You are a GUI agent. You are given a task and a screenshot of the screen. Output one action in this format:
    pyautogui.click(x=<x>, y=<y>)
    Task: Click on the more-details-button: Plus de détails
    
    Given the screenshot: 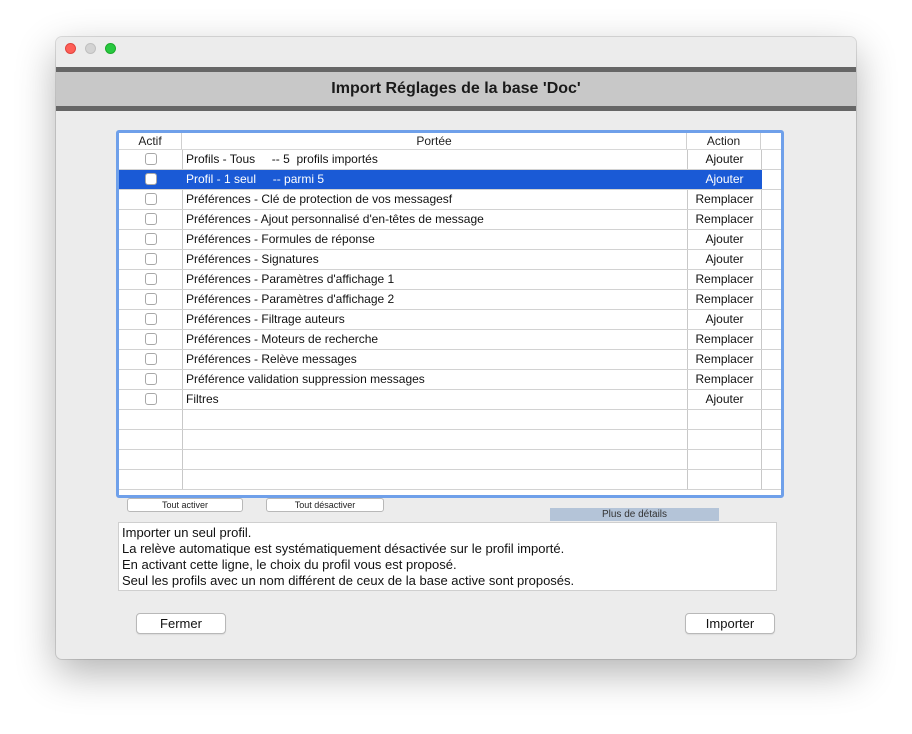 What is the action you would take?
    pyautogui.click(x=634, y=514)
    